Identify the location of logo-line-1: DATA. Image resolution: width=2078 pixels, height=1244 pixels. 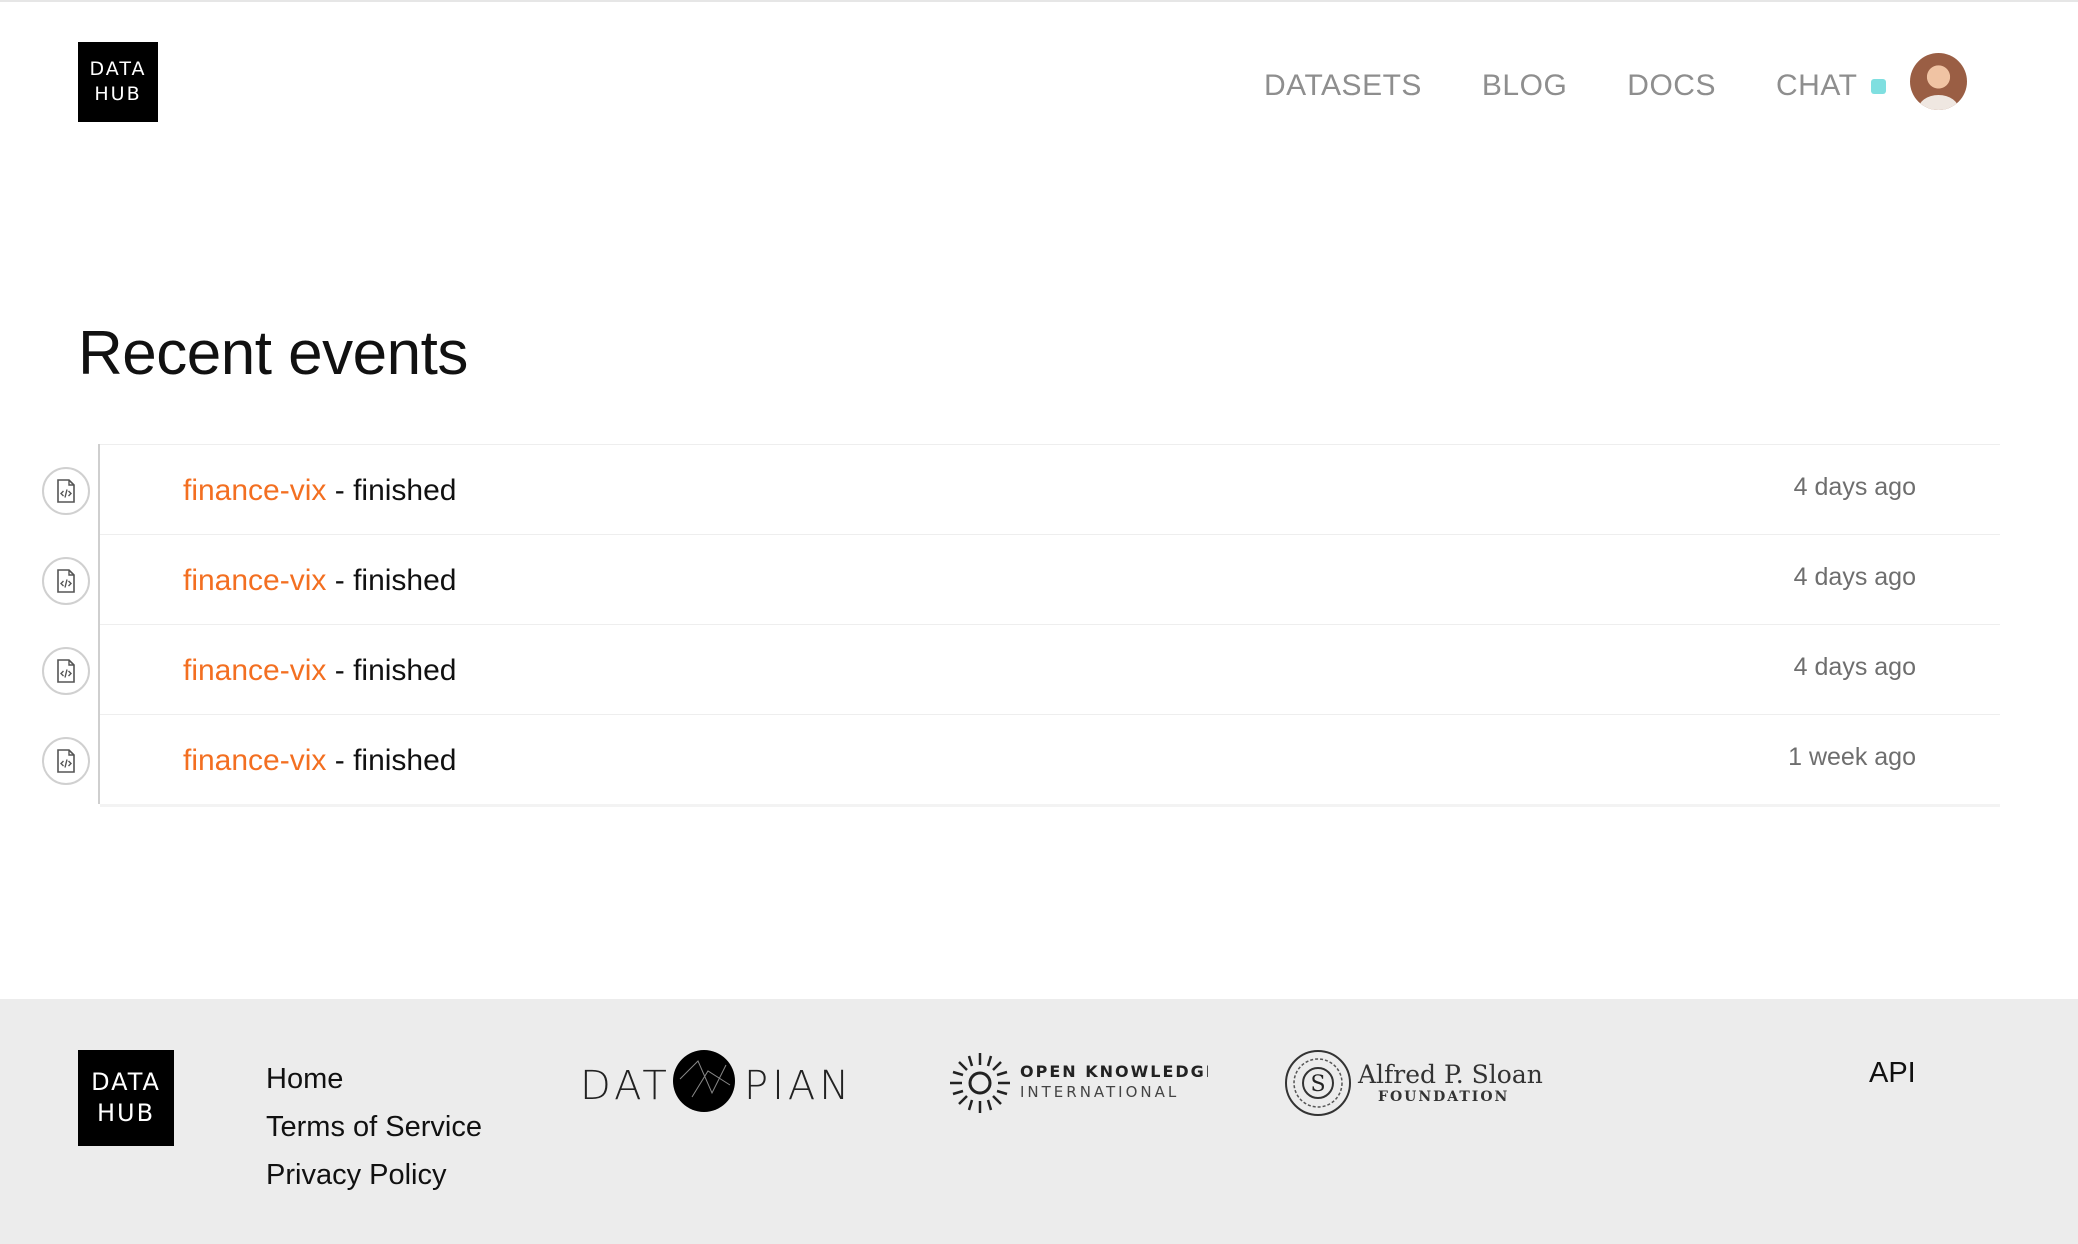
(118, 69).